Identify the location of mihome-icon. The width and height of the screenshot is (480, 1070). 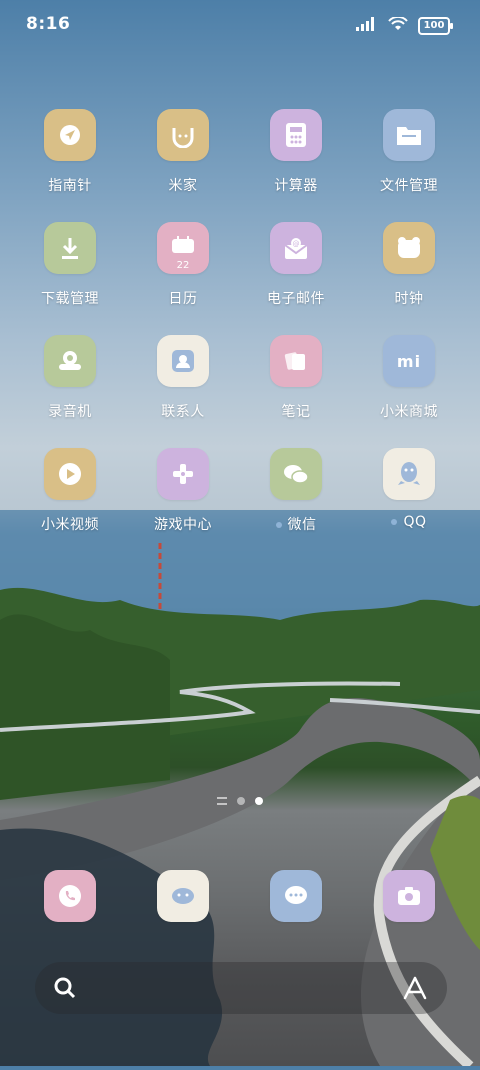
(183, 135).